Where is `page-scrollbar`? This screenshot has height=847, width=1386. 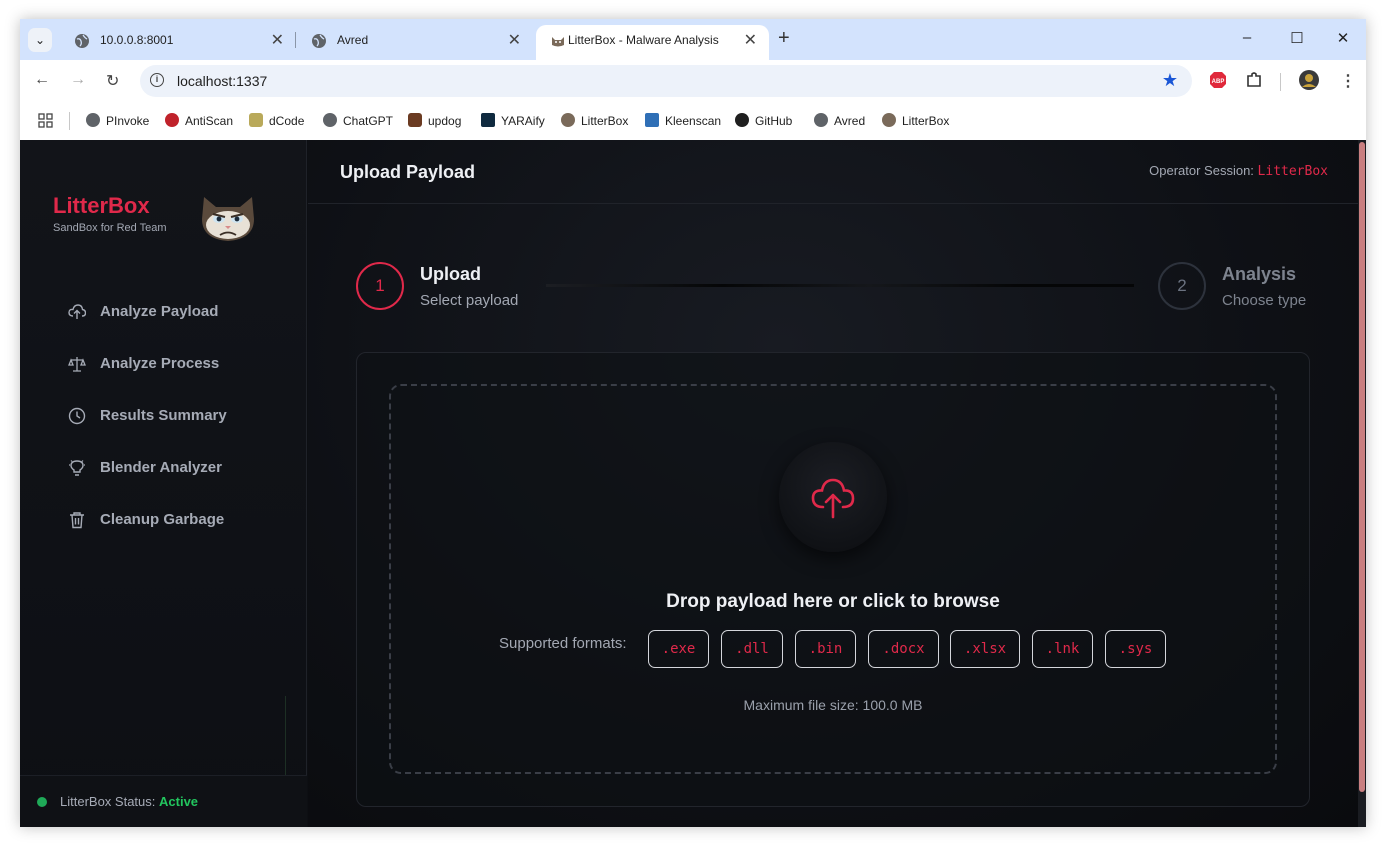
page-scrollbar is located at coordinates (1362, 483).